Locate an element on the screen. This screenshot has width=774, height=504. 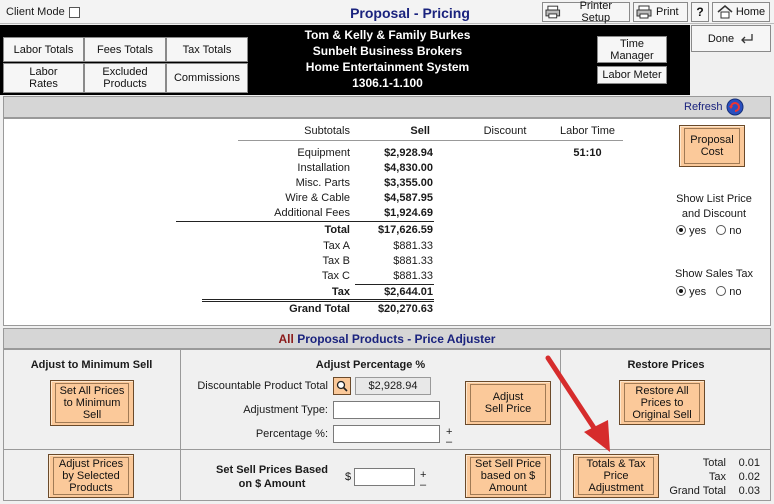
amount-field is located at coordinates (384, 477).